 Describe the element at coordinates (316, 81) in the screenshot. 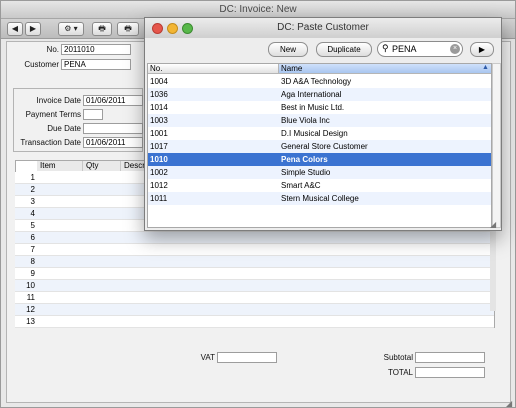

I see `customer-name: 3D A&A Technology` at that location.